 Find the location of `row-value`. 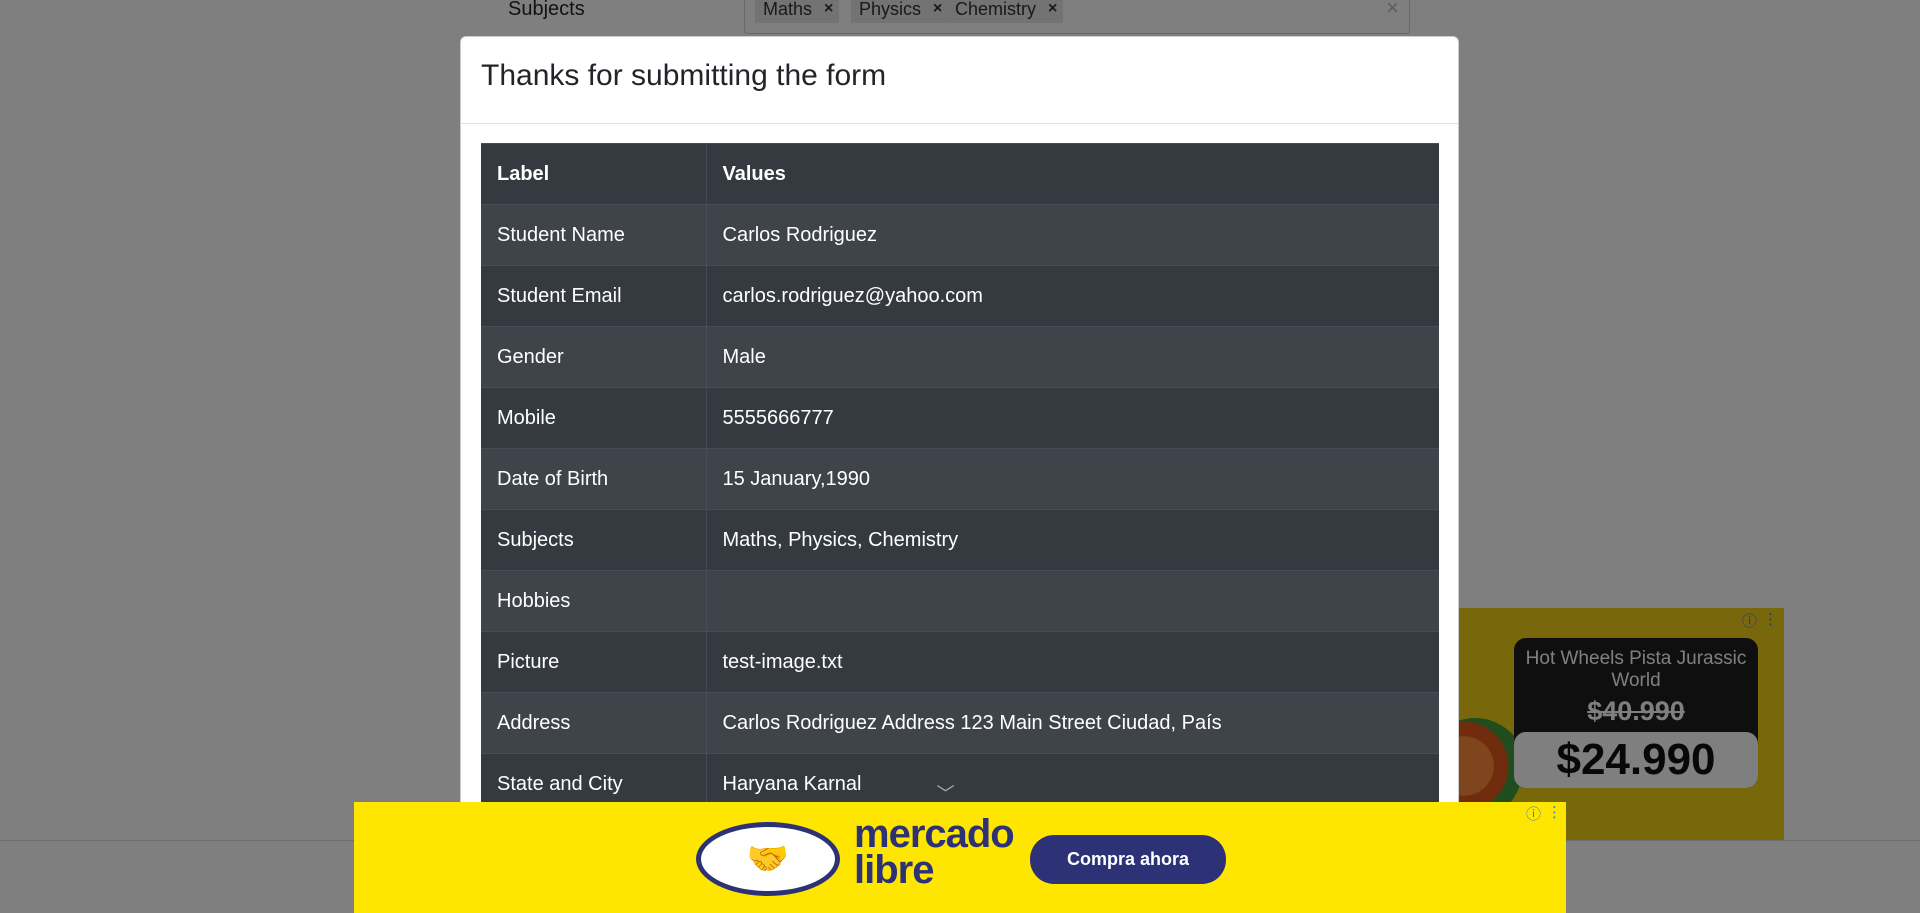

row-value is located at coordinates (1072, 601).